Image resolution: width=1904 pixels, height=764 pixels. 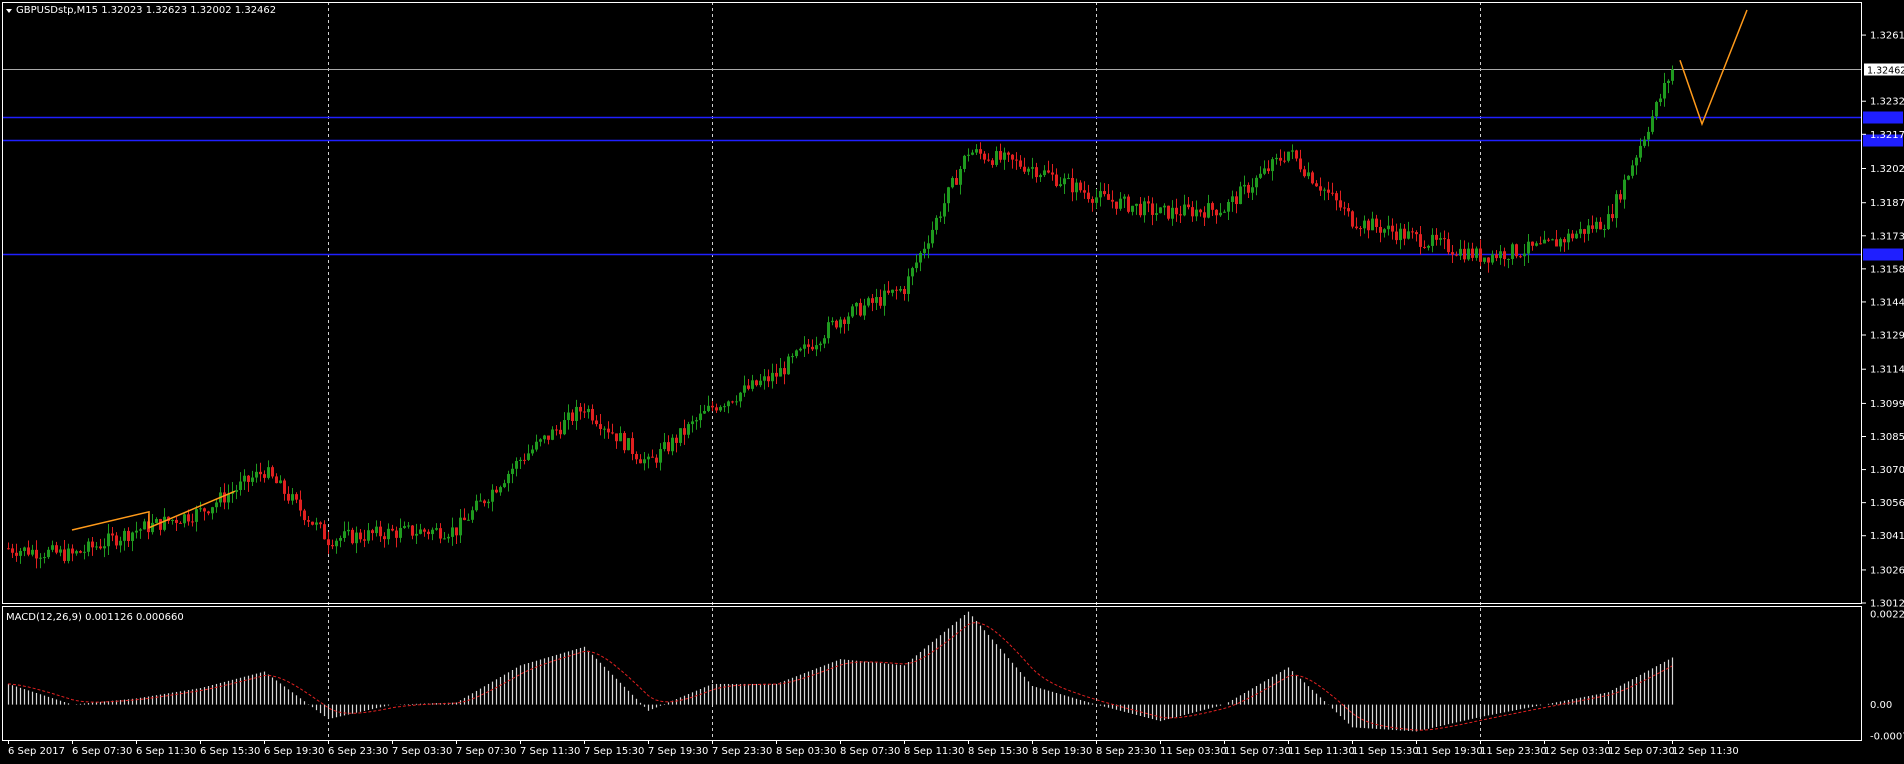 I want to click on price-tick-label: 1.31730, so click(x=1887, y=236).